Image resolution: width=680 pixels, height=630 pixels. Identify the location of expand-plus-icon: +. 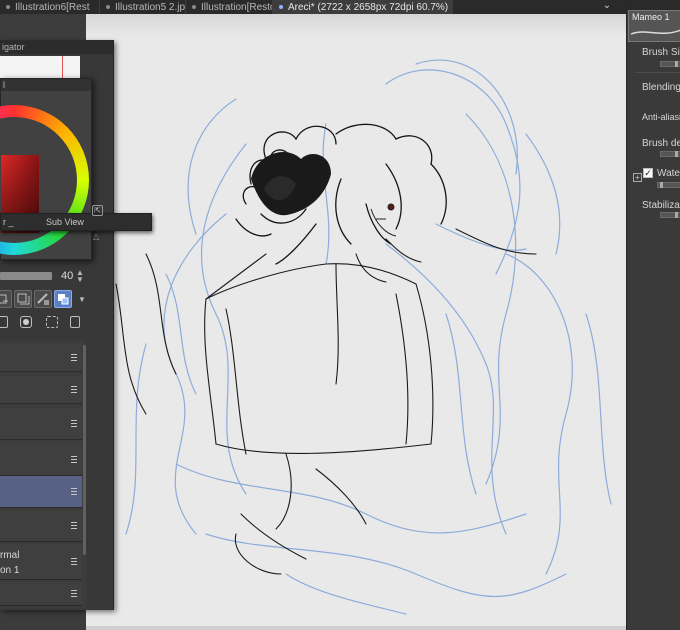
(637, 177).